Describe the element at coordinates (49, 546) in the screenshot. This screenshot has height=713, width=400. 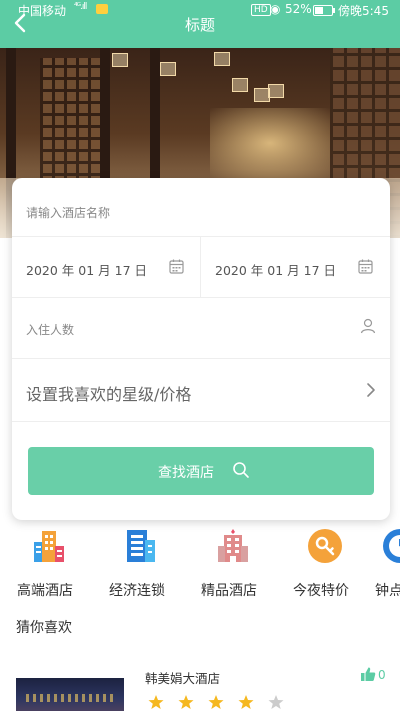
I see `building-icon` at that location.